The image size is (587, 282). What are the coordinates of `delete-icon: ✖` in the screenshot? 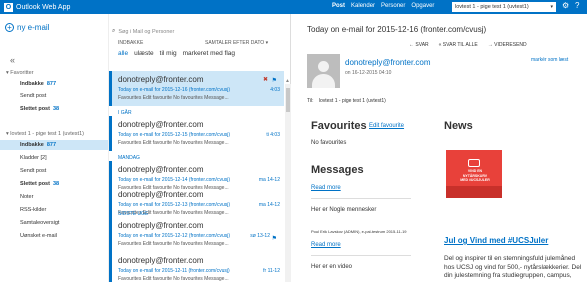 It's located at (265, 79).